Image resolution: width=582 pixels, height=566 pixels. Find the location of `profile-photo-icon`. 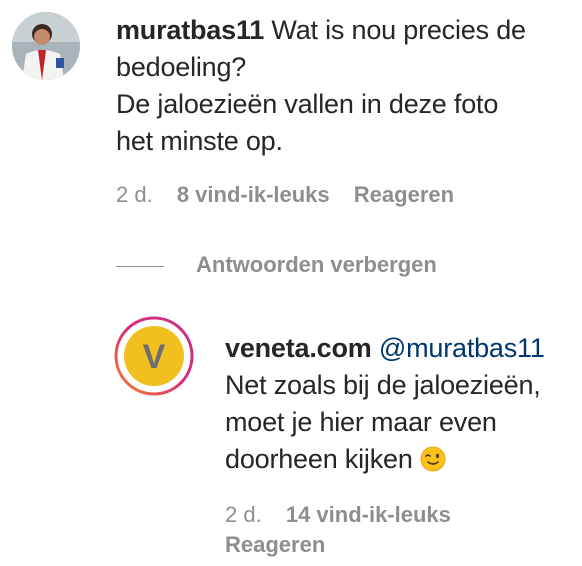

profile-photo-icon is located at coordinates (46, 46).